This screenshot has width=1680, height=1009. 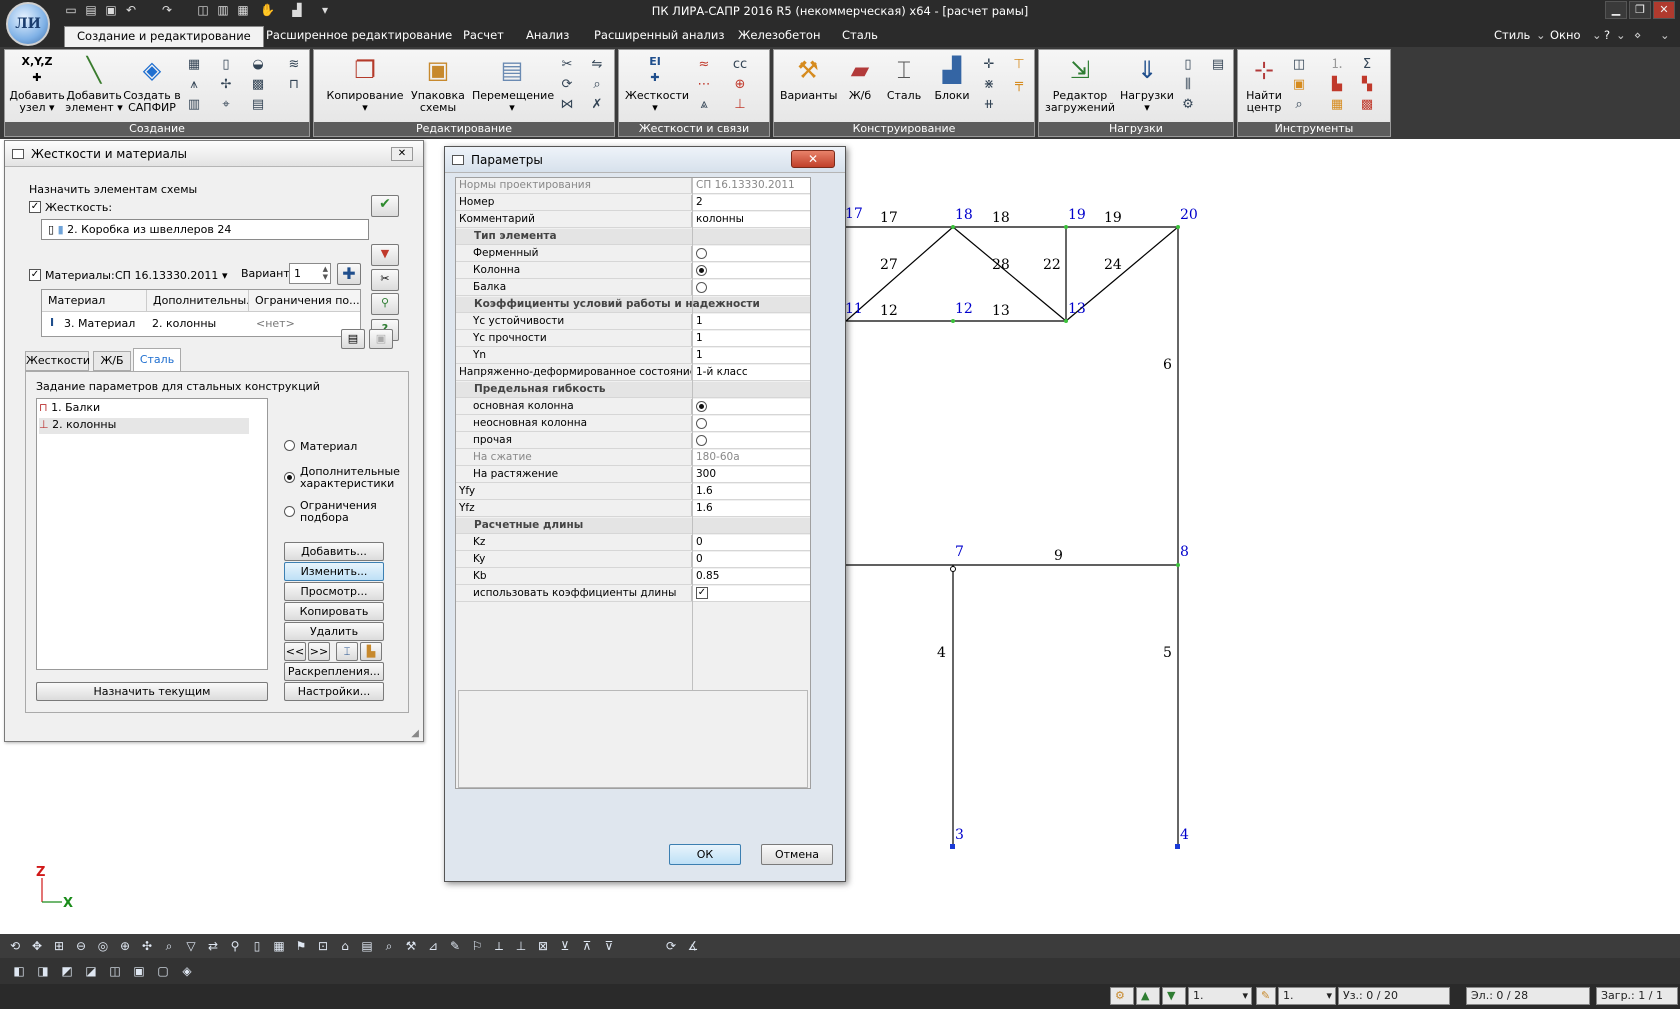 I want to click on box-view-6-icon: ▣, so click(x=139, y=971).